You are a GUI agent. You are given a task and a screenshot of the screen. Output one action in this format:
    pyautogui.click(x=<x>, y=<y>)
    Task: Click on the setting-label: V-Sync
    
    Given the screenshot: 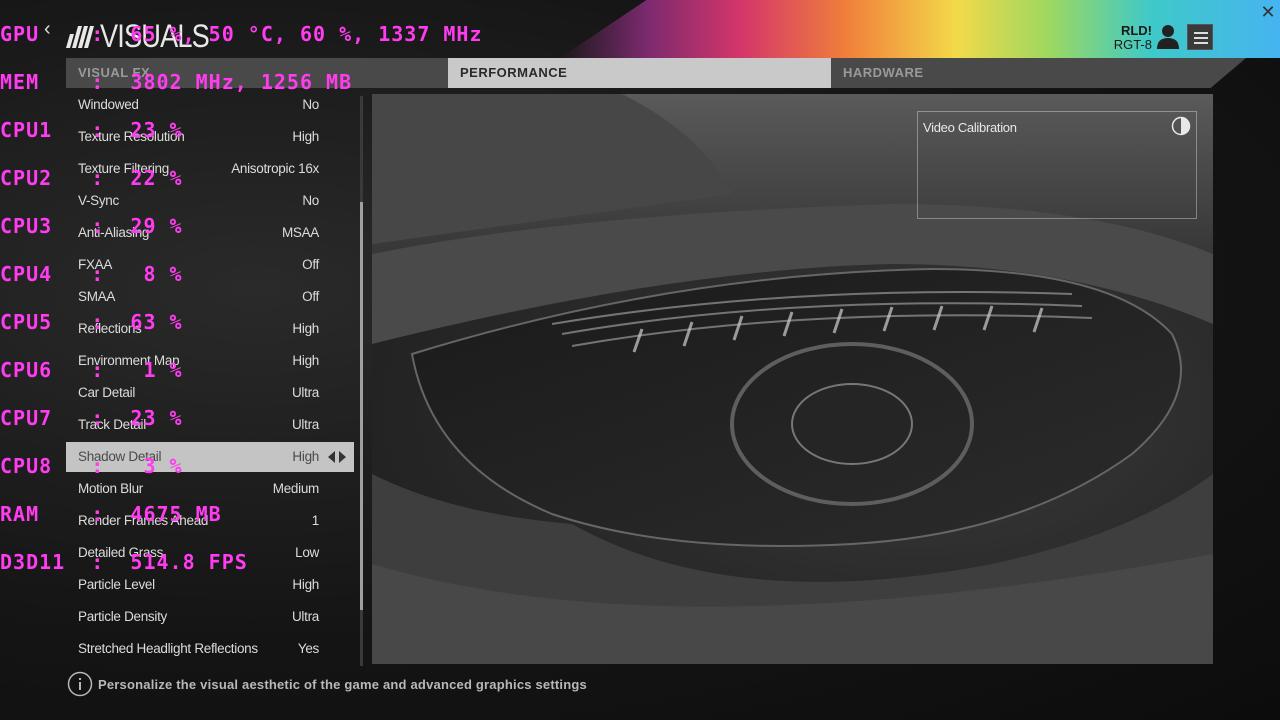 What is the action you would take?
    pyautogui.click(x=98, y=200)
    